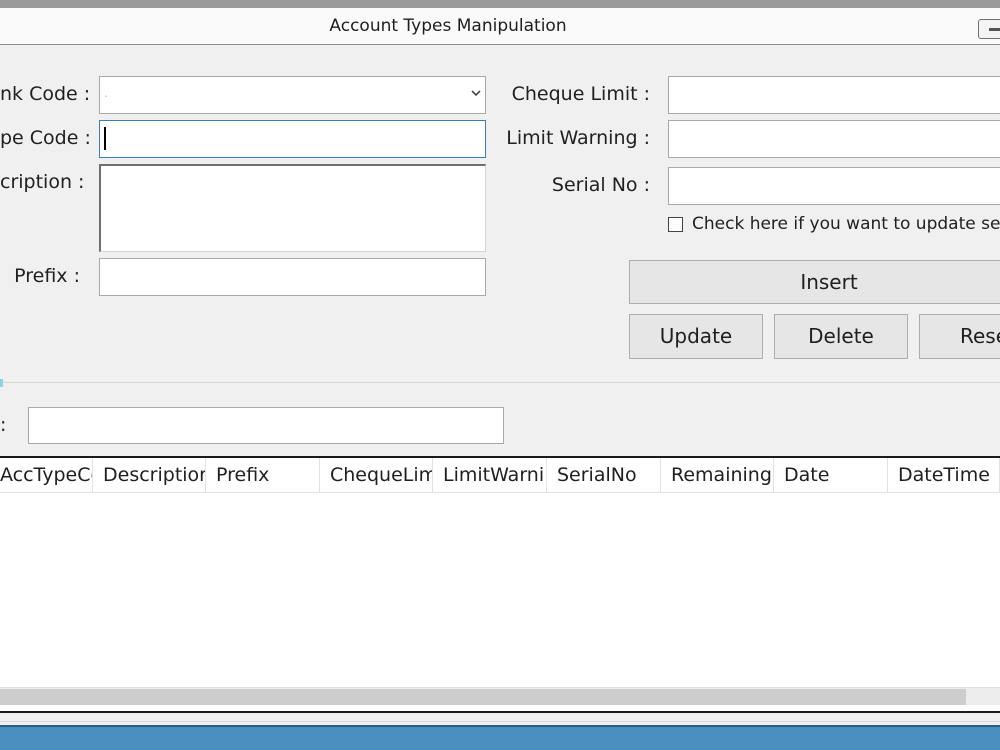 The height and width of the screenshot is (750, 1000). I want to click on column-header-description: Descriptior, so click(149, 475).